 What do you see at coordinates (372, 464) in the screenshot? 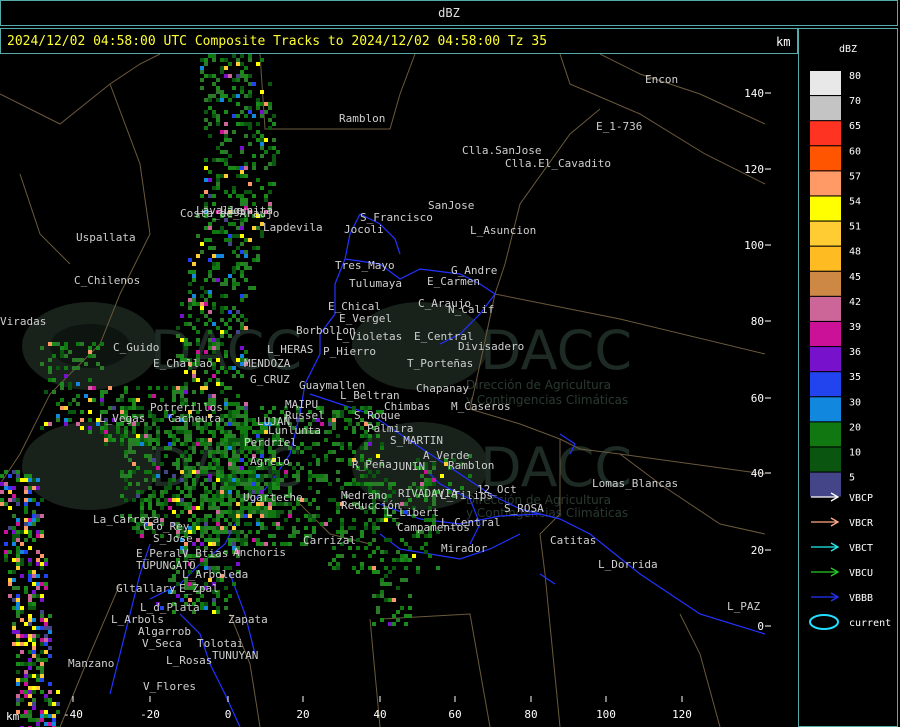
I see `place-label: R_Peña` at bounding box center [372, 464].